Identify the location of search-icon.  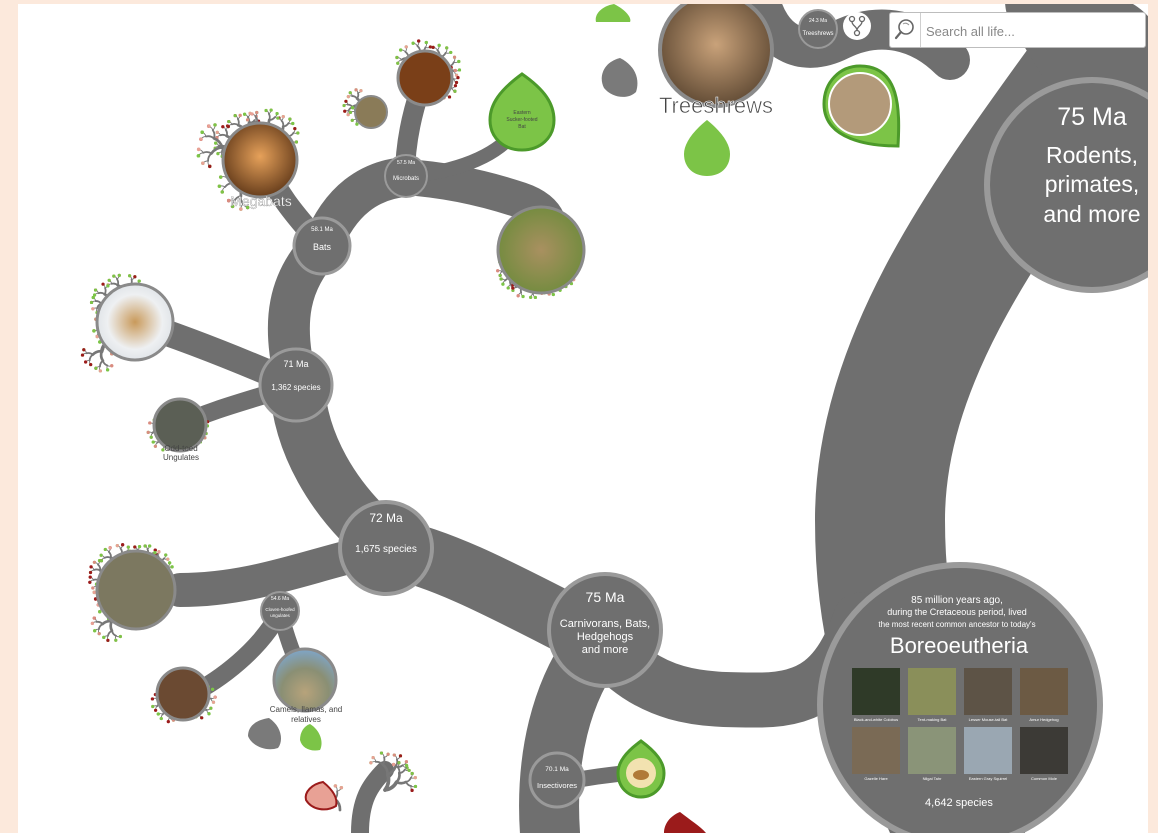
(905, 30).